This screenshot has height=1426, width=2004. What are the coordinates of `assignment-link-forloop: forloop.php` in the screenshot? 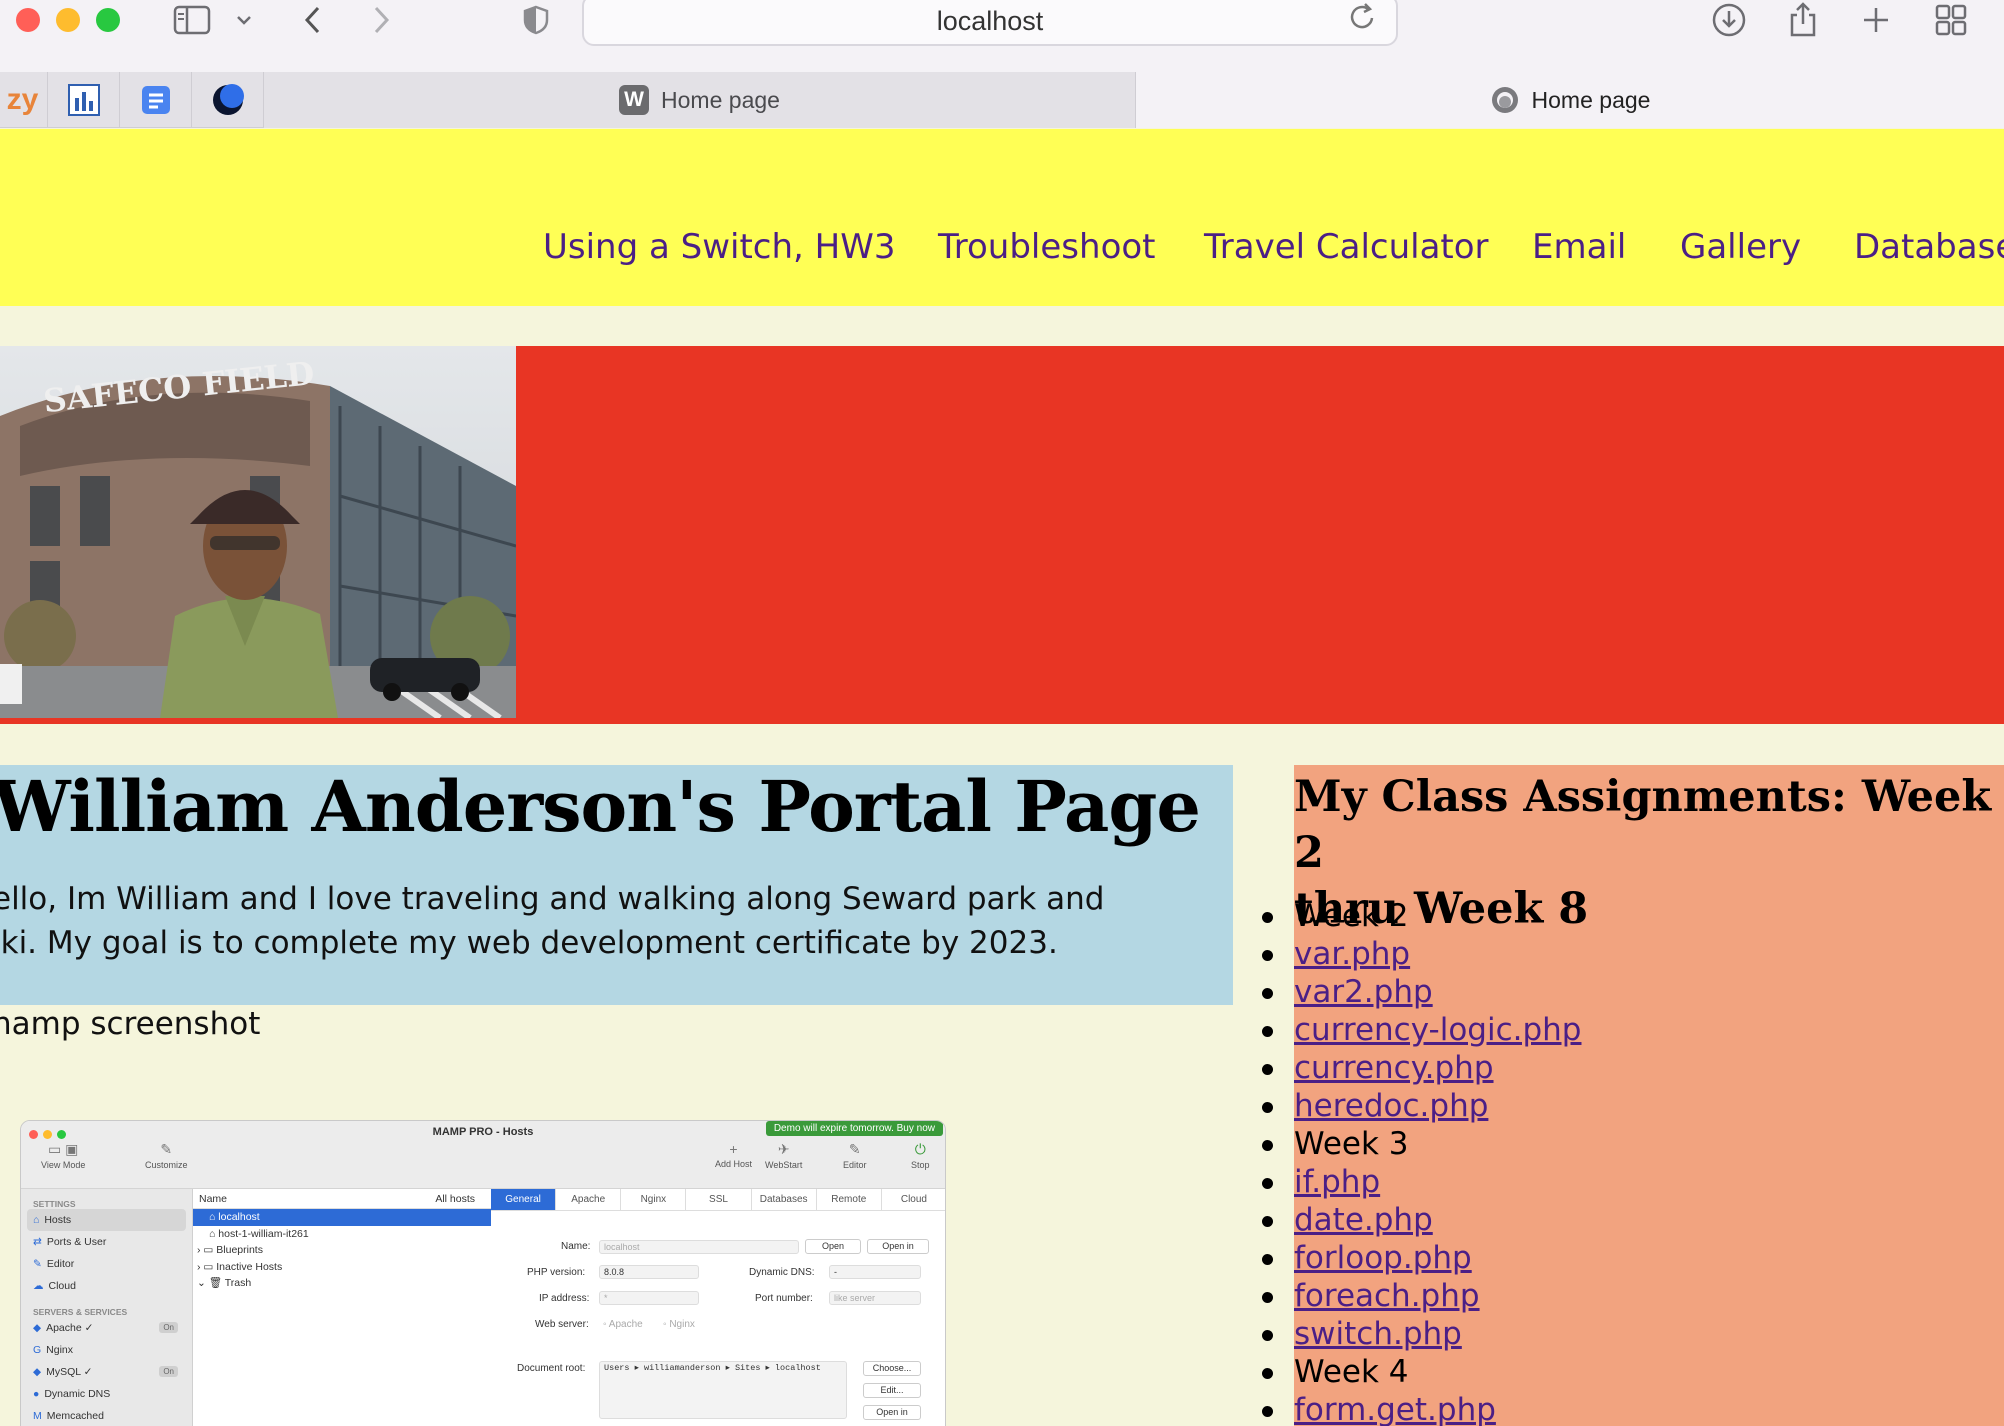 It's located at (1383, 1258).